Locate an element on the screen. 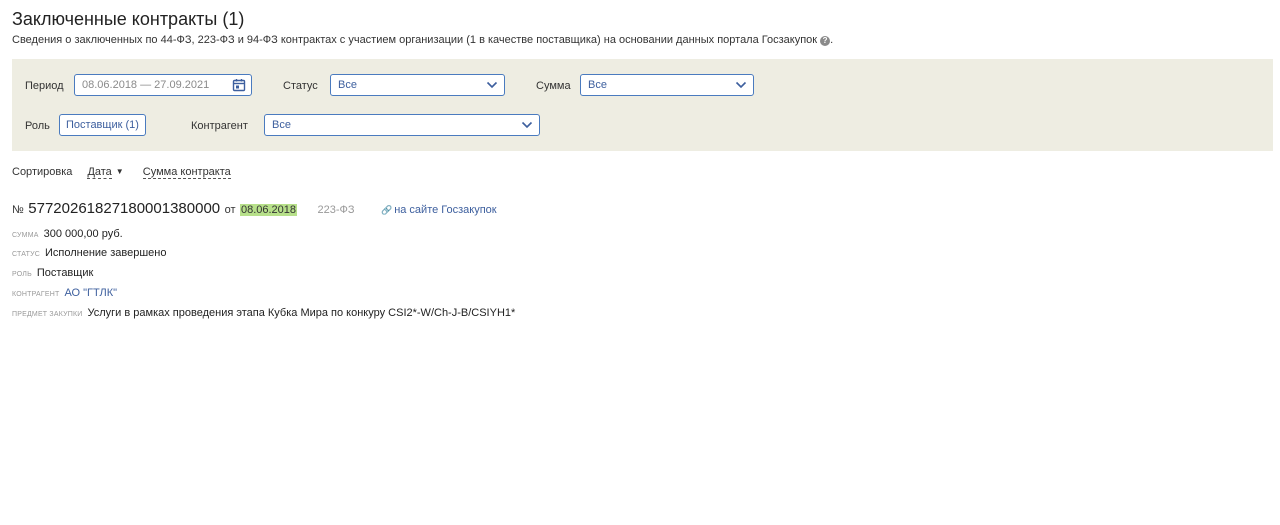  status-field-value: Исполнение завершено is located at coordinates (105, 253).